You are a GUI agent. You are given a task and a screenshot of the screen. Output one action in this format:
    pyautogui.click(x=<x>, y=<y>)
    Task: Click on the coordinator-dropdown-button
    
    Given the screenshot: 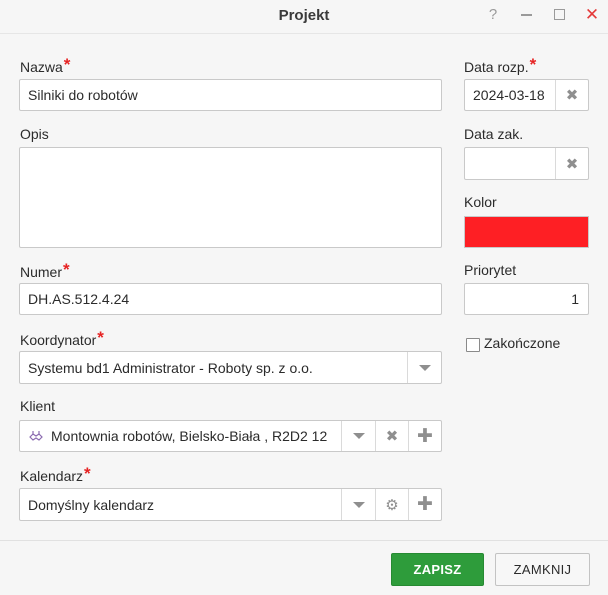 What is the action you would take?
    pyautogui.click(x=424, y=367)
    